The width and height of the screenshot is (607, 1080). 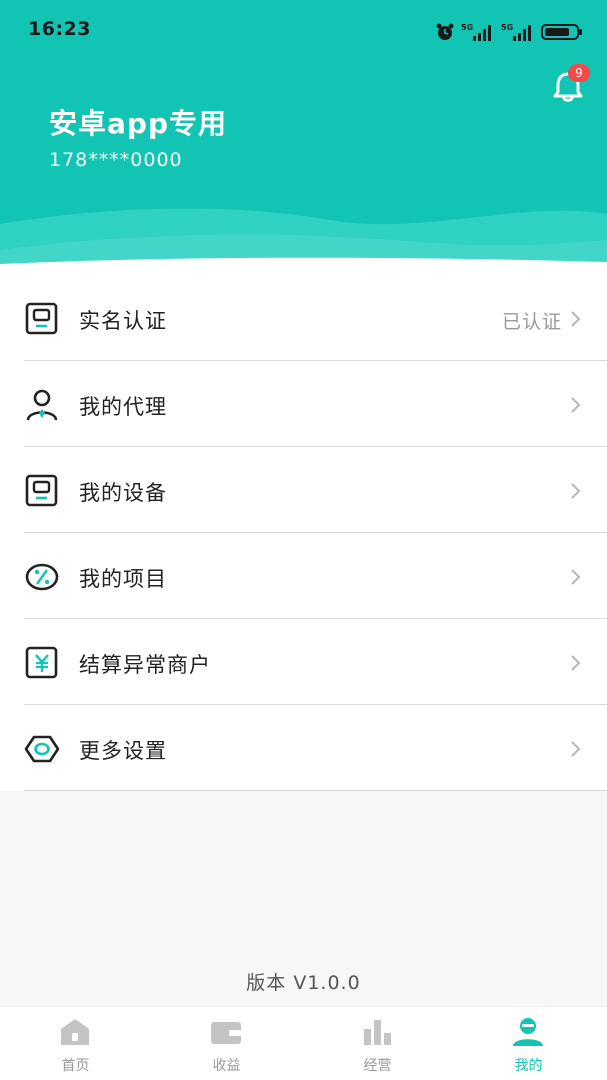 I want to click on menu-item-real-name-verification: 实名认证 已认证, so click(x=303, y=318).